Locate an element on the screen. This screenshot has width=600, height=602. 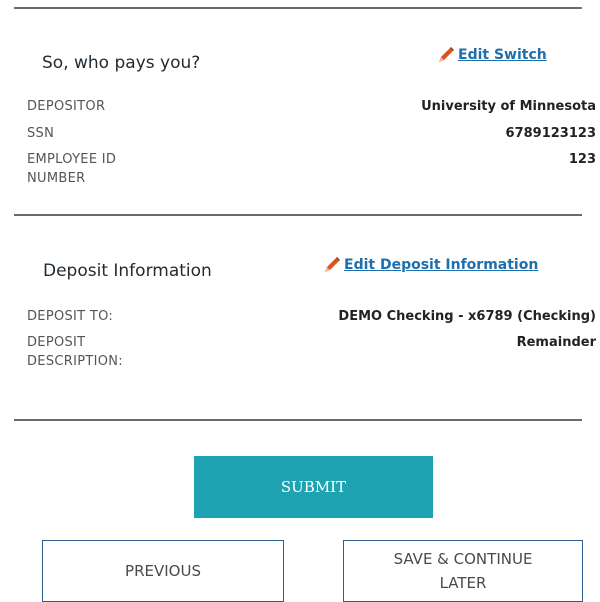
employer-section-title: So, who pays you? is located at coordinates (121, 63).